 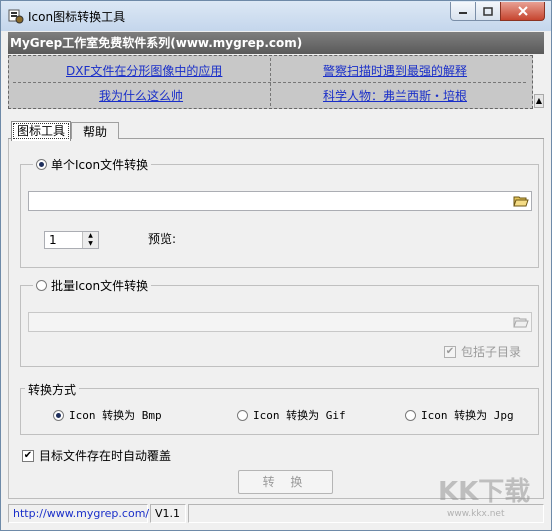 I want to click on spinner-up-icon: ▲, so click(x=90, y=236).